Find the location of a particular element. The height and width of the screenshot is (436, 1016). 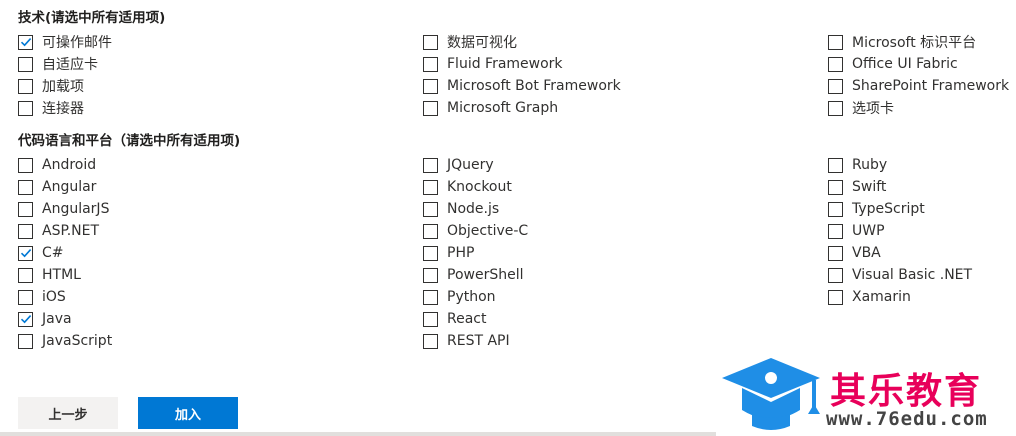

lang-checkbox-aspnet: ASP.NET is located at coordinates (58, 231).